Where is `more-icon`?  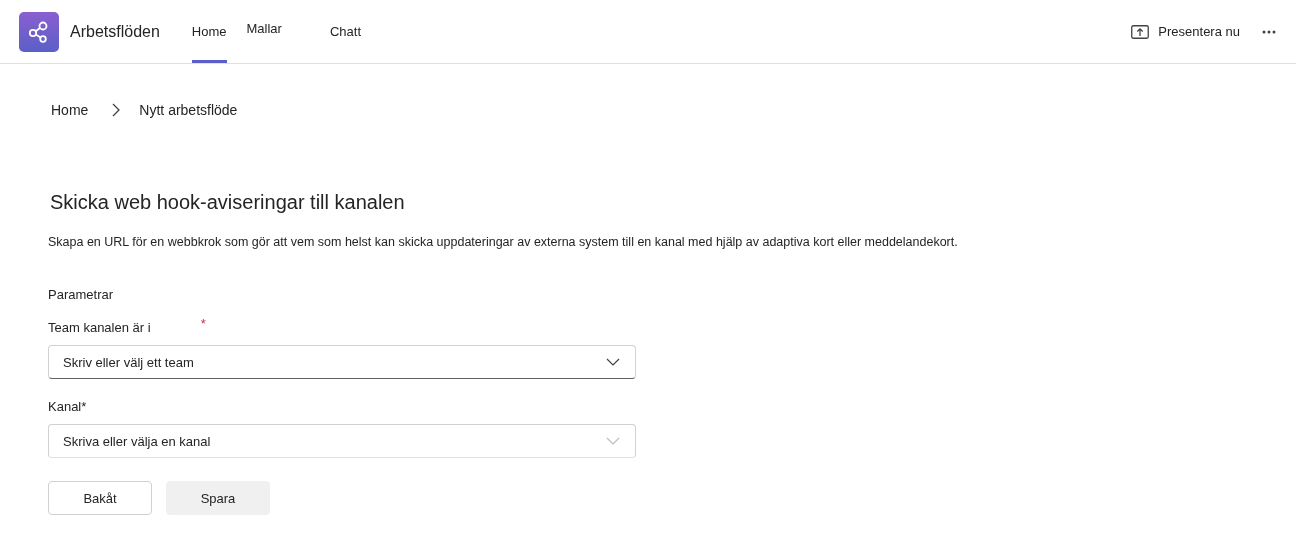
more-icon is located at coordinates (1269, 31).